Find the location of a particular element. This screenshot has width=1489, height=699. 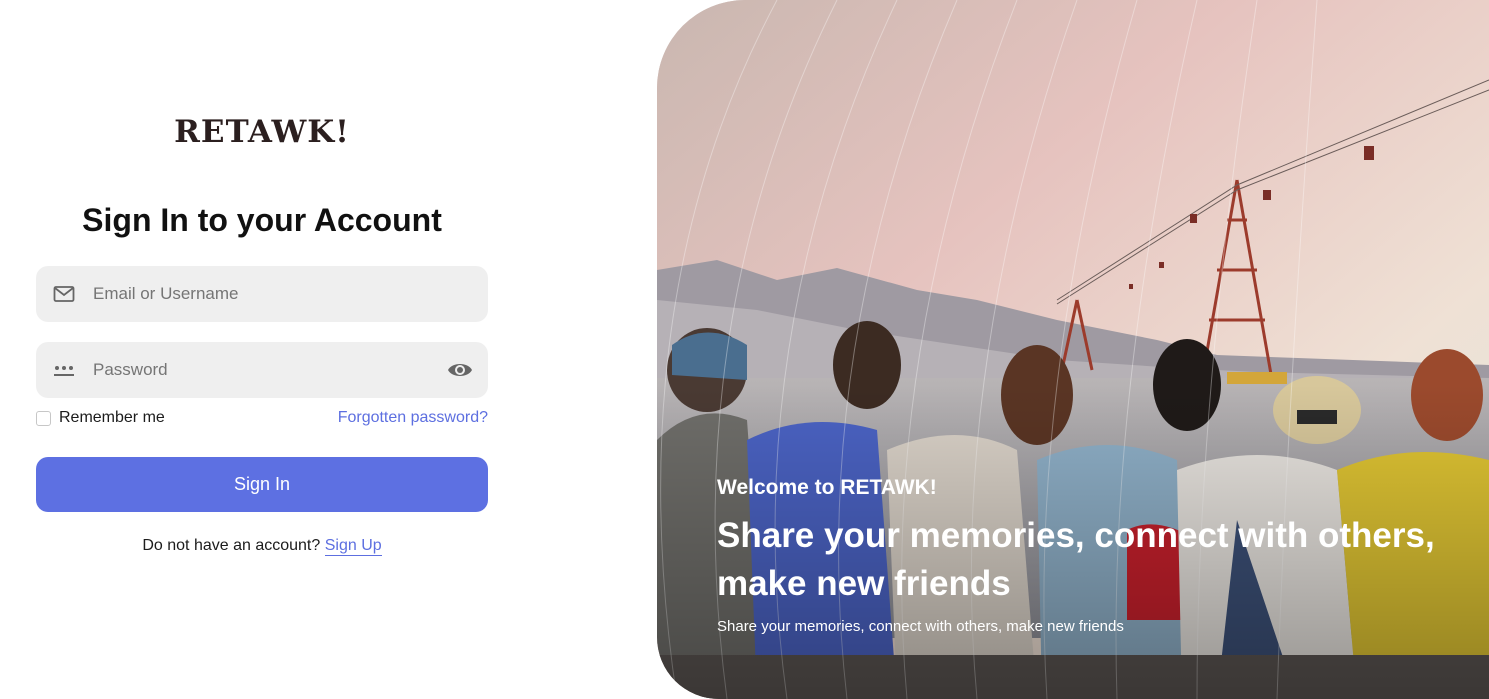

email-input is located at coordinates (273, 294).